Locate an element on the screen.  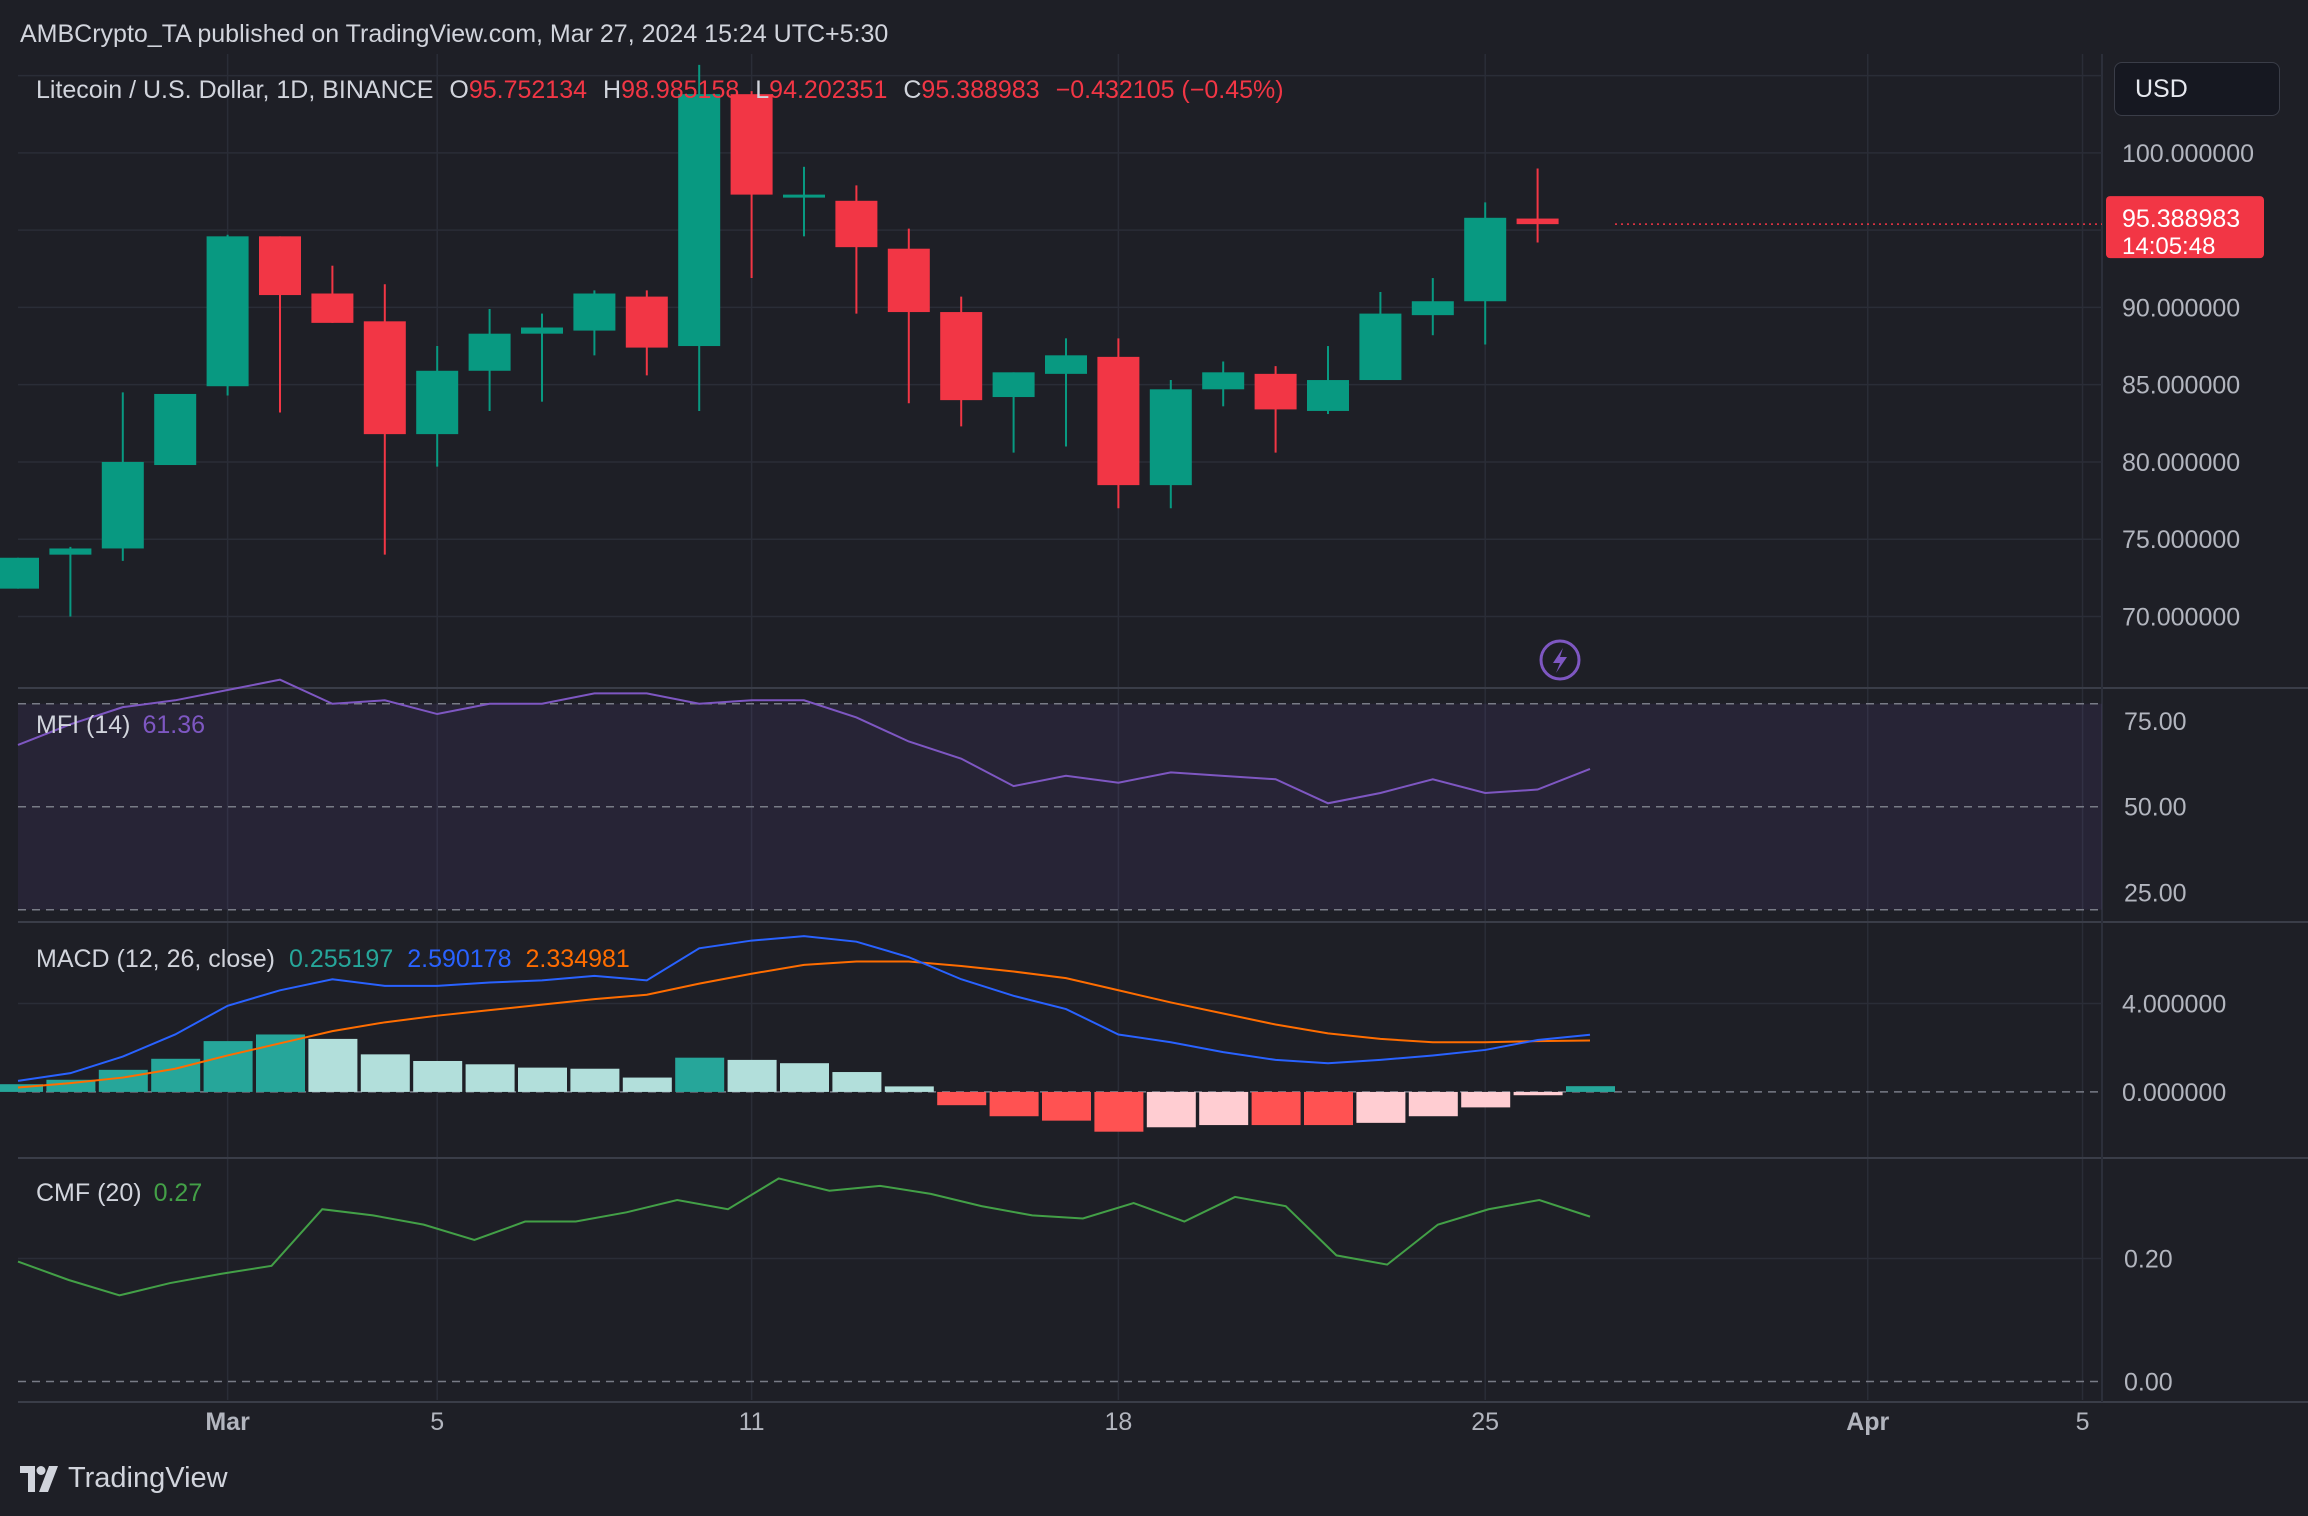
macd-histogram-value: 0.255197 is located at coordinates (341, 959).